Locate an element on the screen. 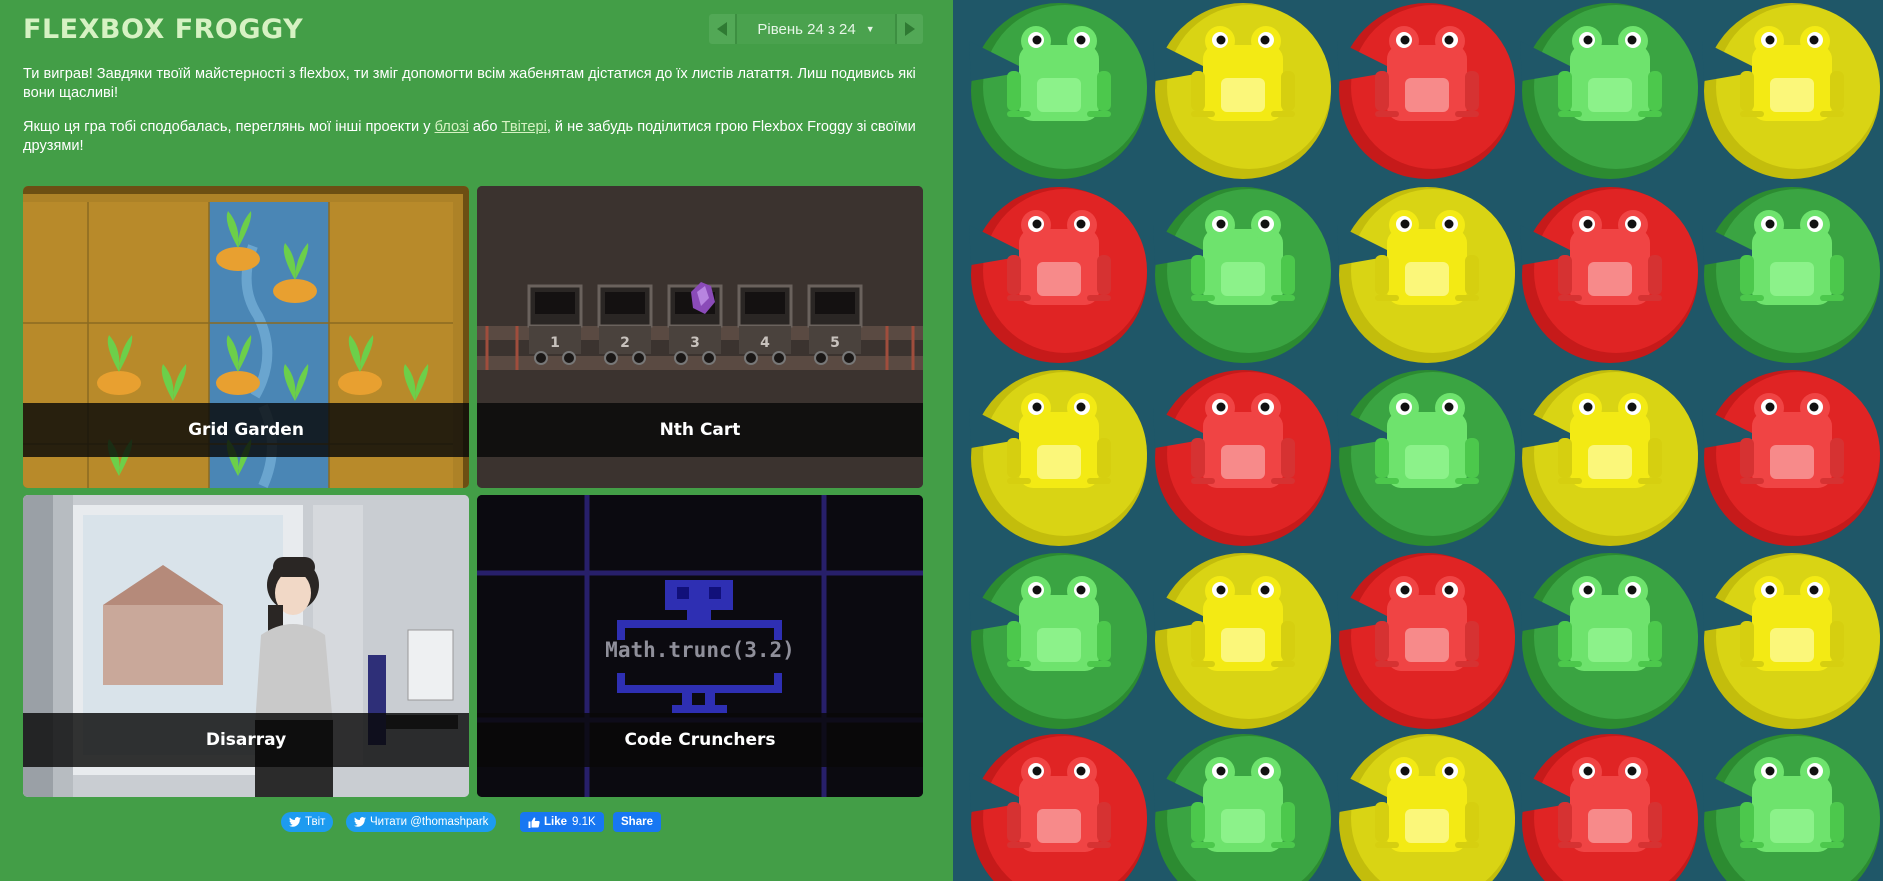 The image size is (1883, 881). share-label: Share is located at coordinates (637, 822).